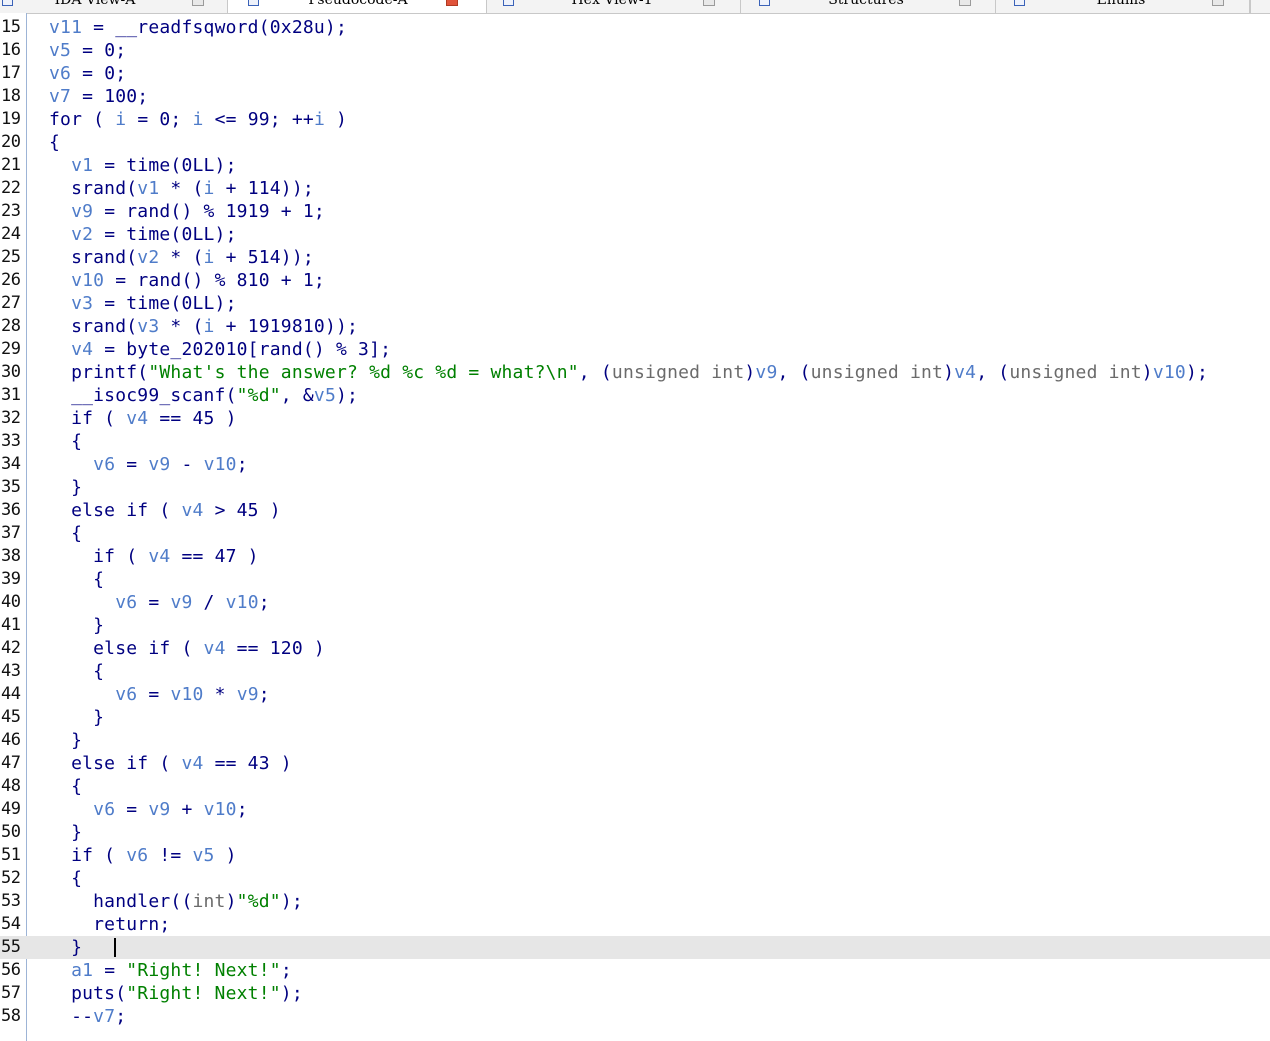 This screenshot has width=1270, height=1041. Describe the element at coordinates (635, 901) in the screenshot. I see `code-line: 53 handler((int)"%d");` at that location.